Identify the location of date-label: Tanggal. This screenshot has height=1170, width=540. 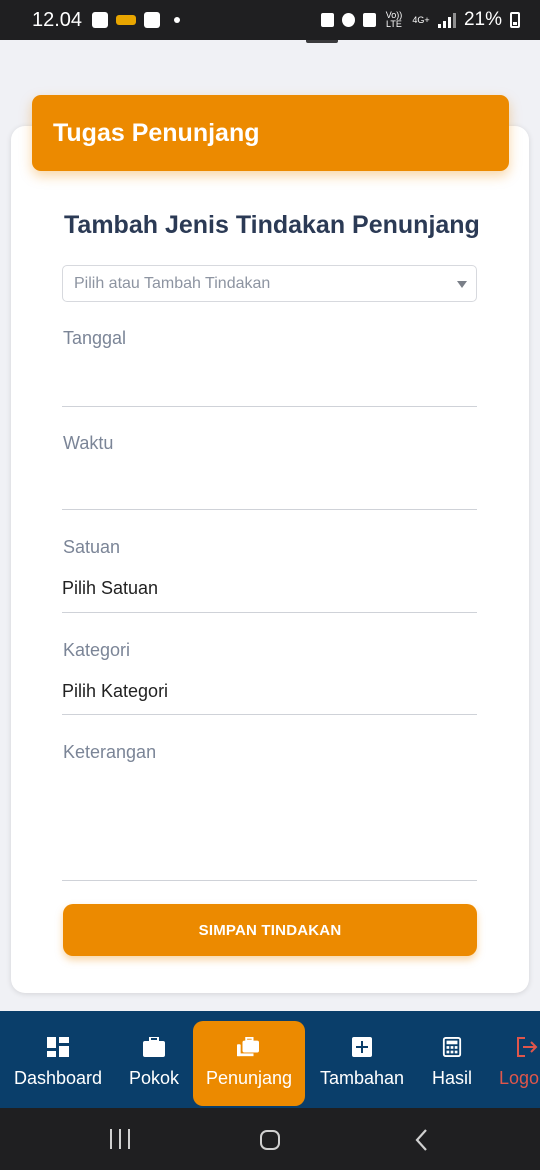
(95, 338).